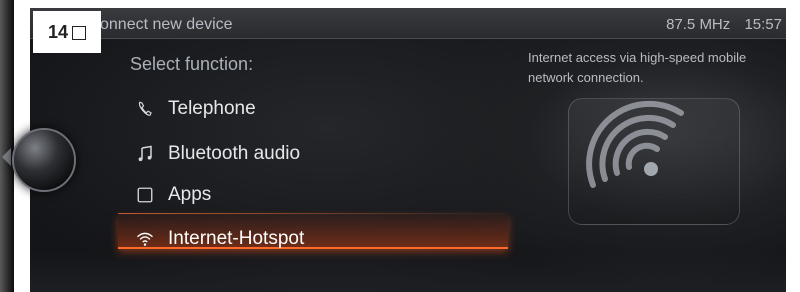  What do you see at coordinates (324, 195) in the screenshot?
I see `menu-item-apps: Apps` at bounding box center [324, 195].